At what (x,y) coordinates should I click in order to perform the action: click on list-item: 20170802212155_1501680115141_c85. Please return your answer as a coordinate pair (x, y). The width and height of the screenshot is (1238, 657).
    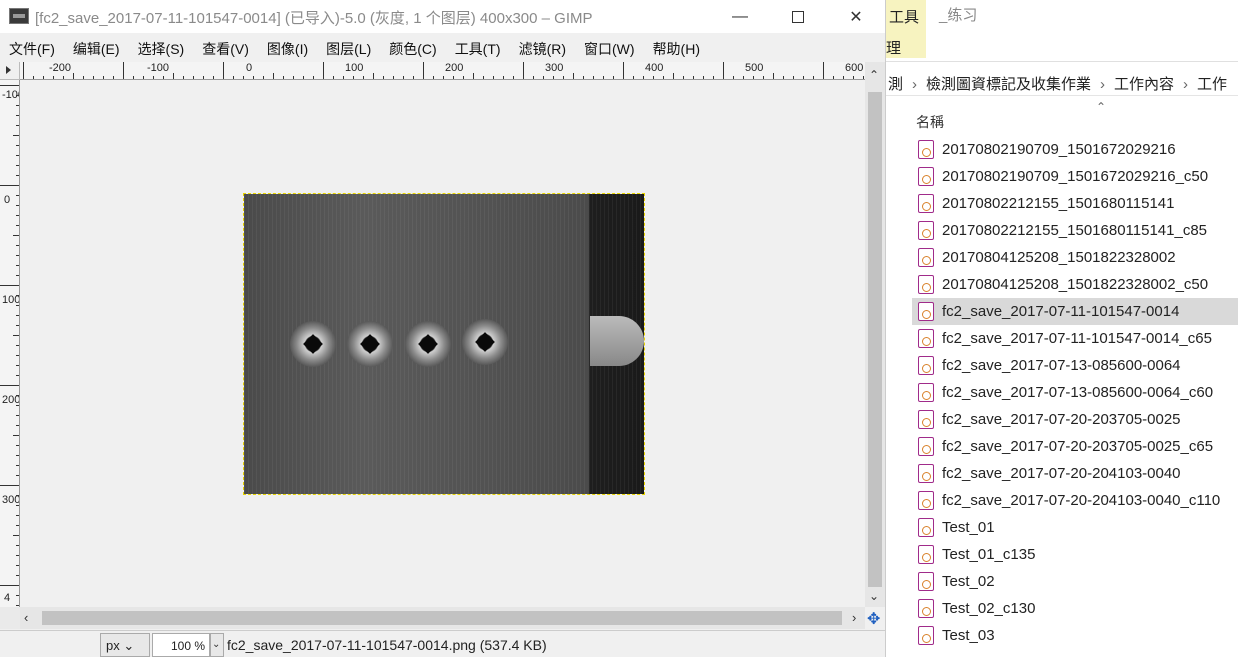
    Looking at the image, I should click on (1062, 230).